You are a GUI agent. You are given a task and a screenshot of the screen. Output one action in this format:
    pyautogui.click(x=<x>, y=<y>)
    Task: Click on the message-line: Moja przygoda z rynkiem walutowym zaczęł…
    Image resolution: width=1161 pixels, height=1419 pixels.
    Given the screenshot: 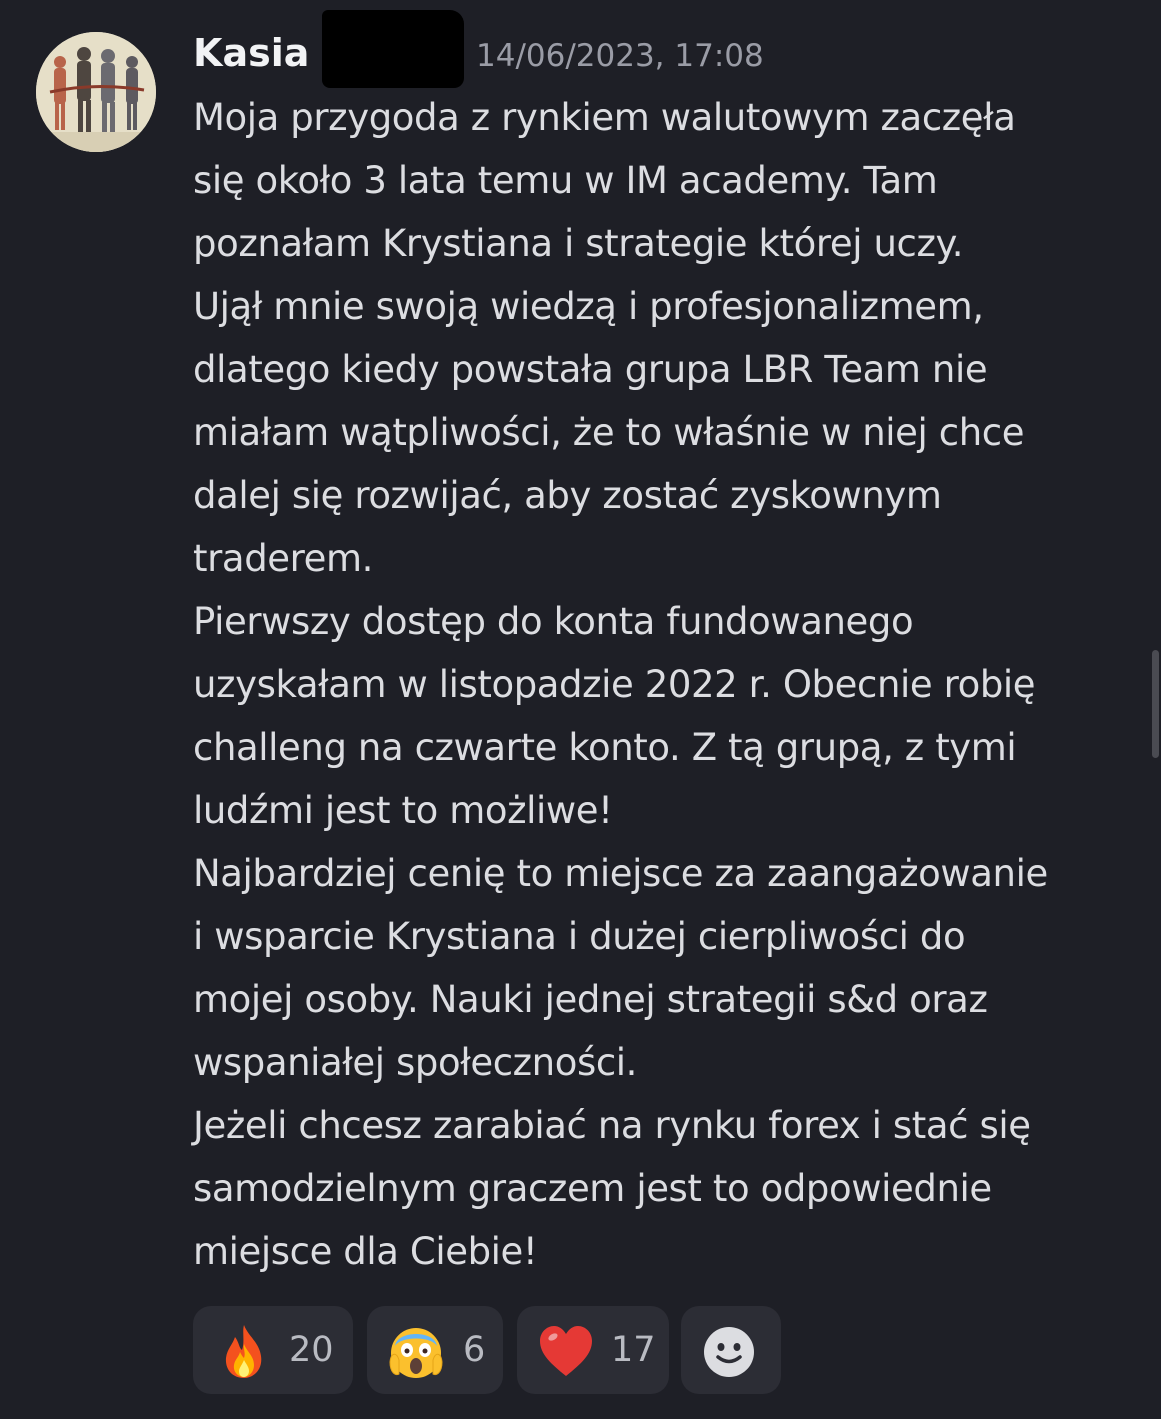 What is the action you would take?
    pyautogui.click(x=604, y=117)
    